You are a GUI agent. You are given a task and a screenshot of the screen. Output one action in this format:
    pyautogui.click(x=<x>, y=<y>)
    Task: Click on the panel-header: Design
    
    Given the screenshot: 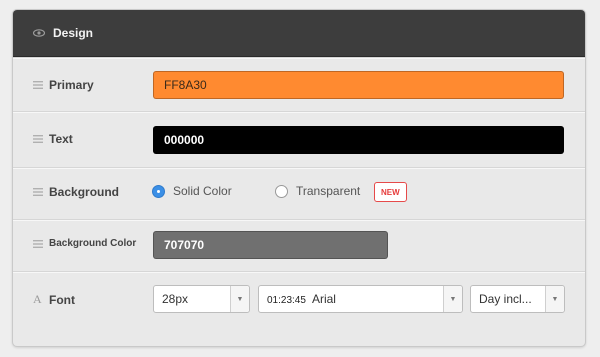 What is the action you would take?
    pyautogui.click(x=299, y=33)
    